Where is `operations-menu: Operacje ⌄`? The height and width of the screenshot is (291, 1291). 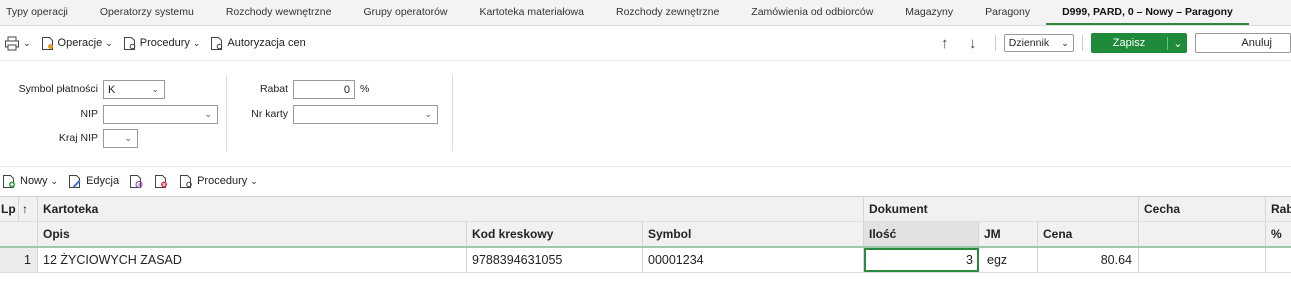 operations-menu: Operacje ⌄ is located at coordinates (77, 43).